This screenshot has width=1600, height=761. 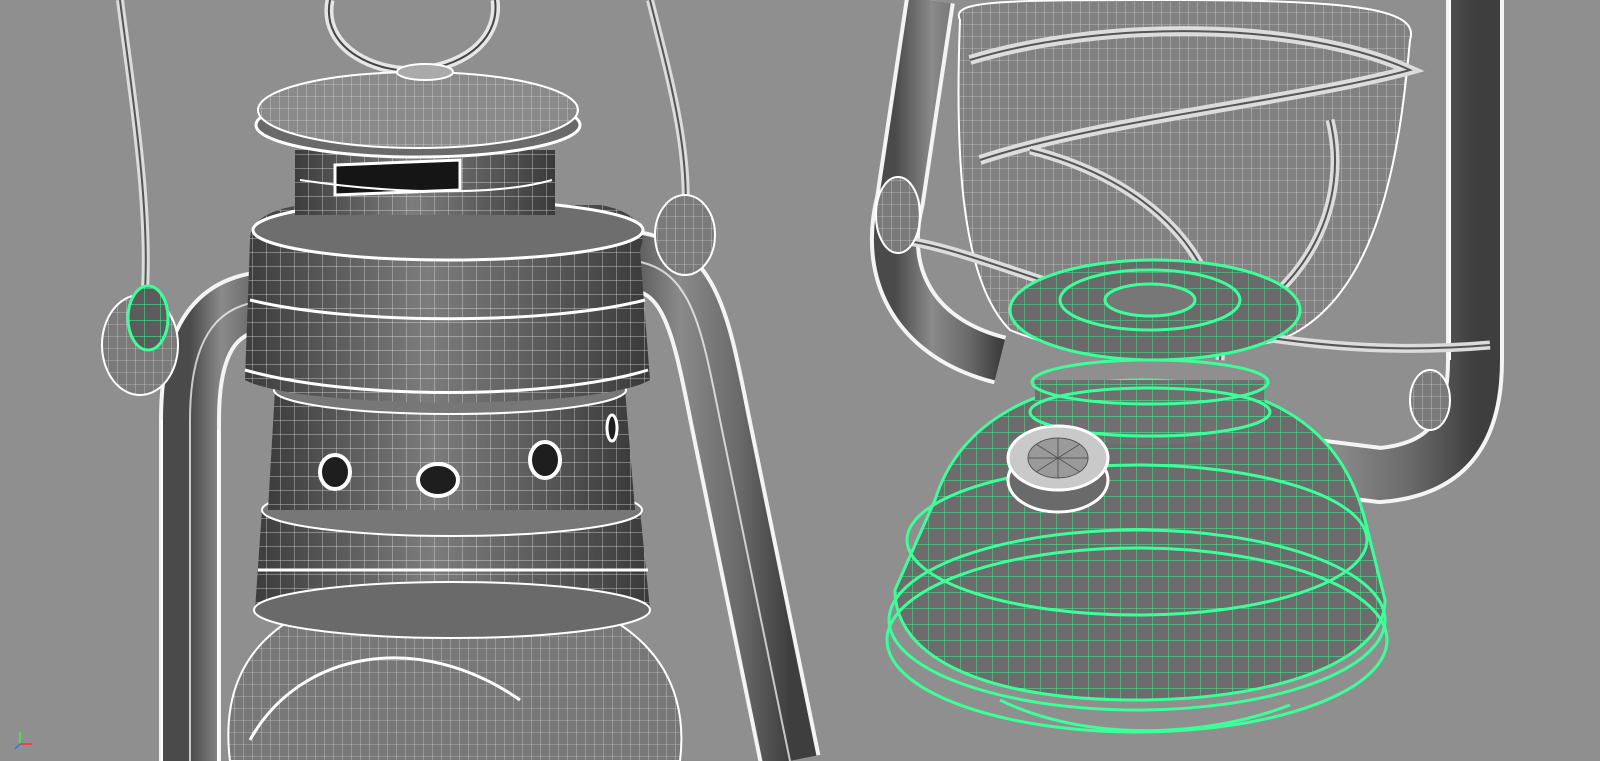 I want to click on filler-cap, so click(x=1058, y=469).